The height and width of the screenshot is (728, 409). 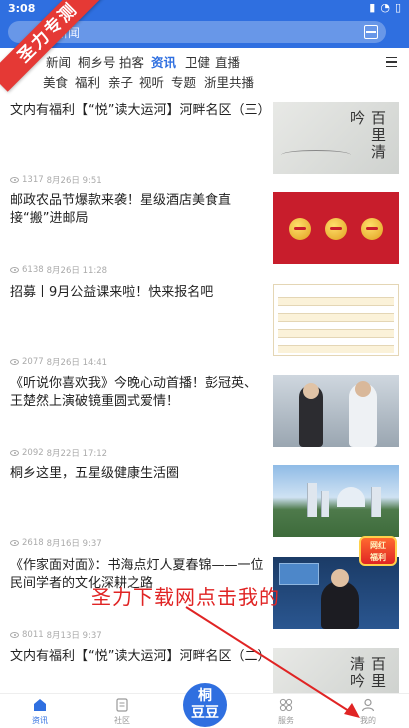 What do you see at coordinates (77, 454) in the screenshot?
I see `news-date: 8月22日 17:12` at bounding box center [77, 454].